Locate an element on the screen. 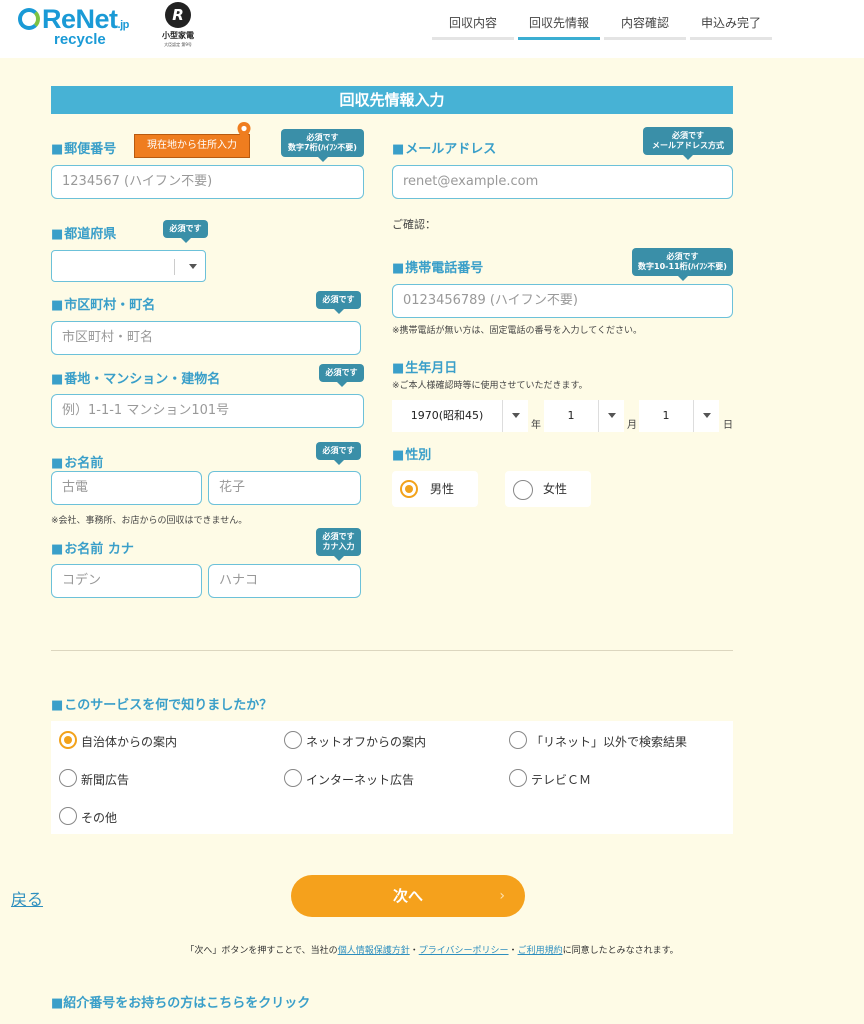 Image resolution: width=864 pixels, height=1024 pixels. section-title: 回収先情報入力 is located at coordinates (392, 100).